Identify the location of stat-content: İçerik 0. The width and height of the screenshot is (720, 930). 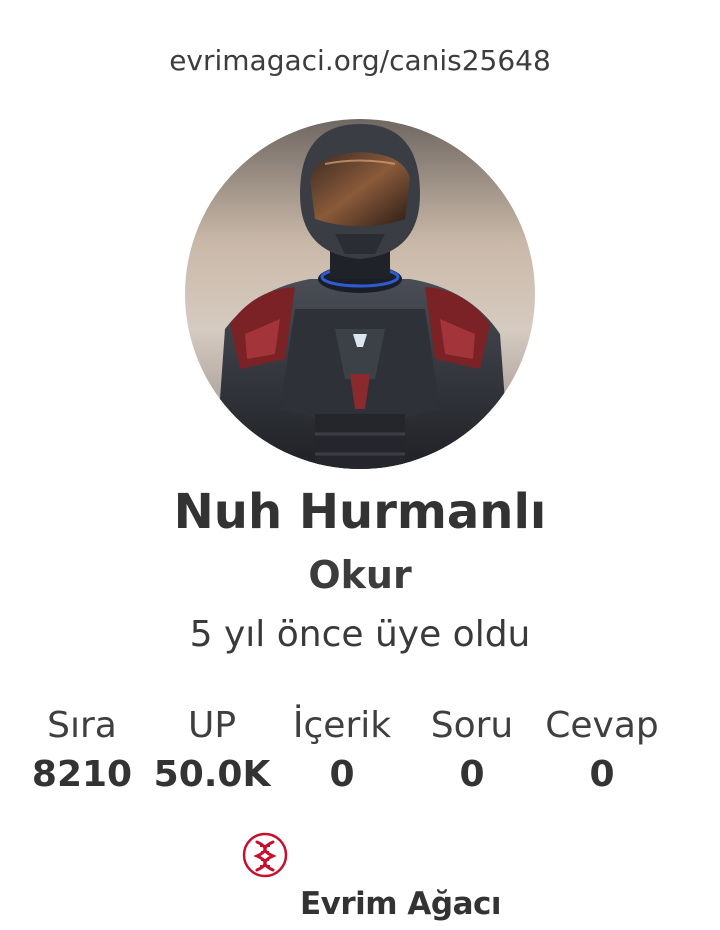
(342, 753).